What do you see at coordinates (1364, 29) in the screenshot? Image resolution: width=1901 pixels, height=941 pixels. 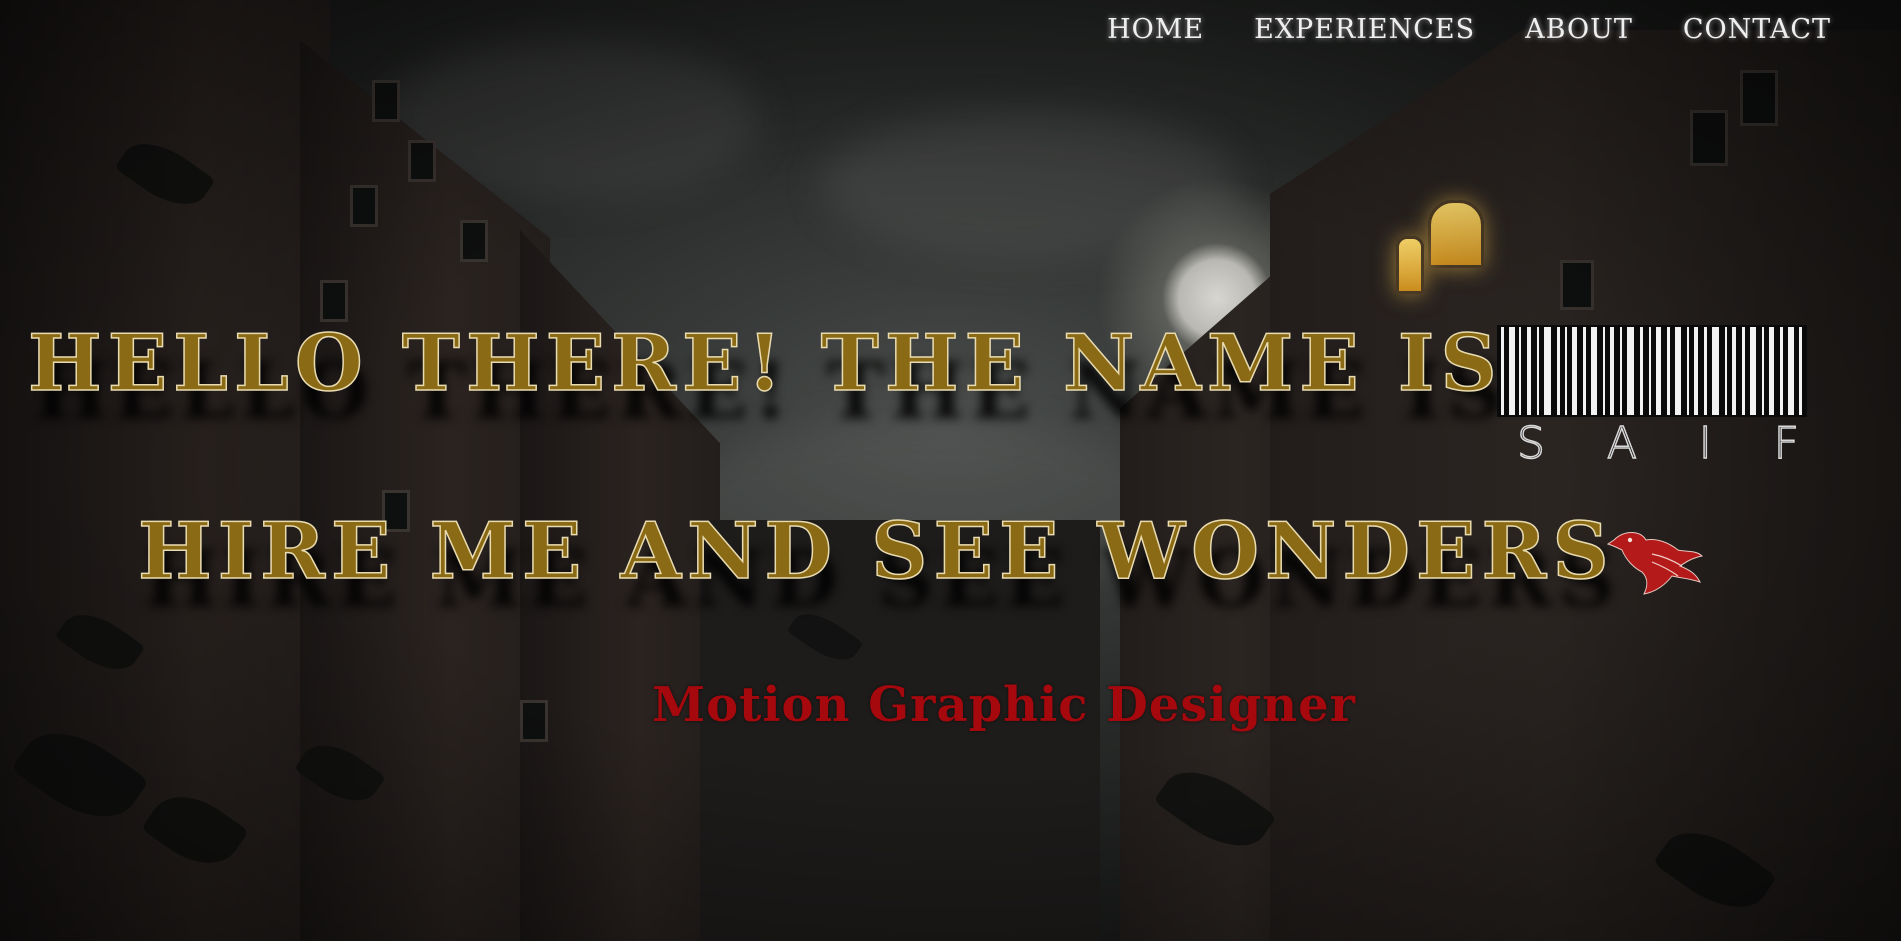 I see `nav-experiences: EXPERIENCES` at bounding box center [1364, 29].